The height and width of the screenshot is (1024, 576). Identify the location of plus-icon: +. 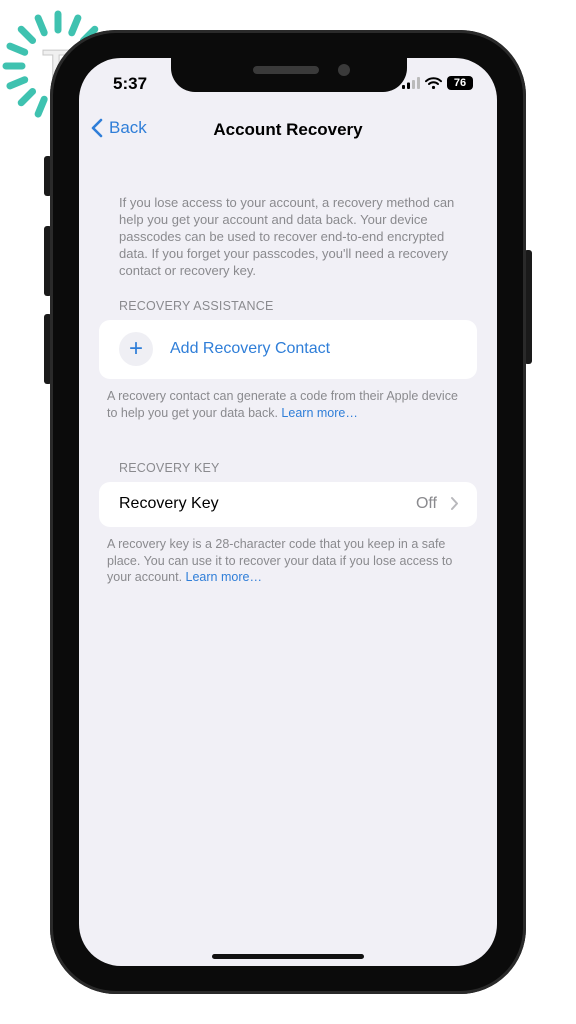
(136, 349).